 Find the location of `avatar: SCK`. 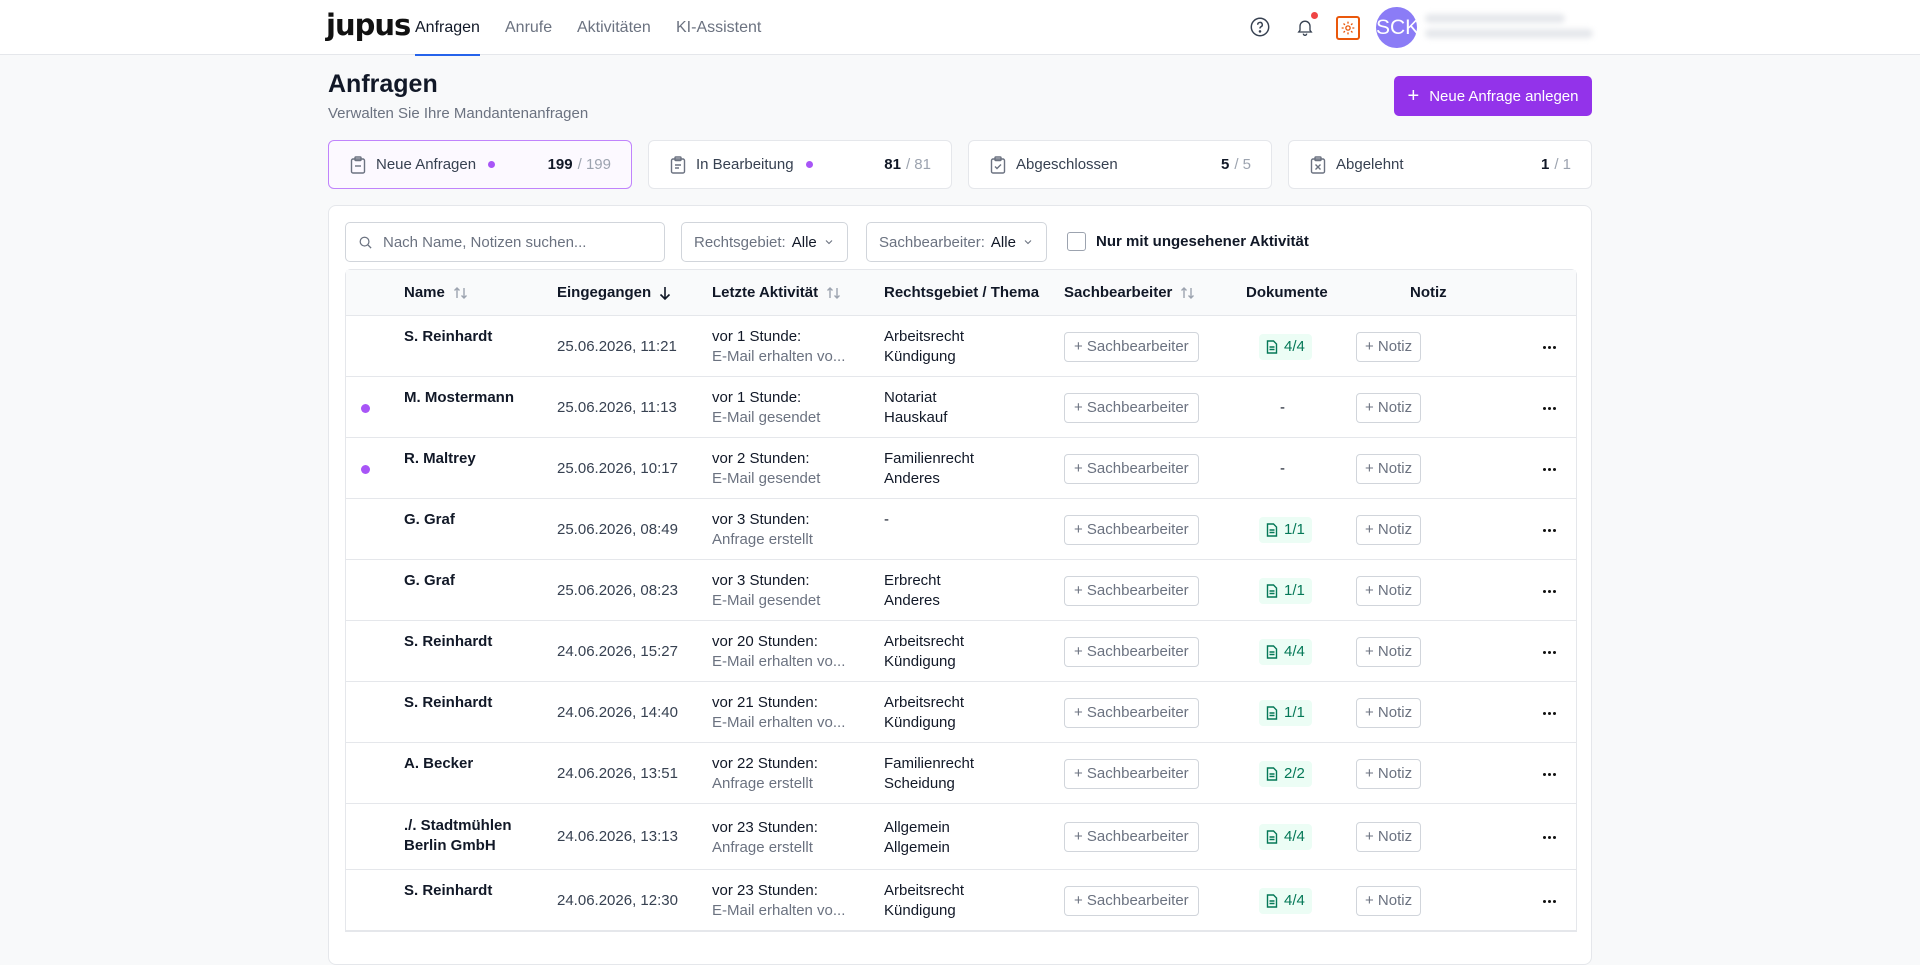

avatar: SCK is located at coordinates (1397, 27).